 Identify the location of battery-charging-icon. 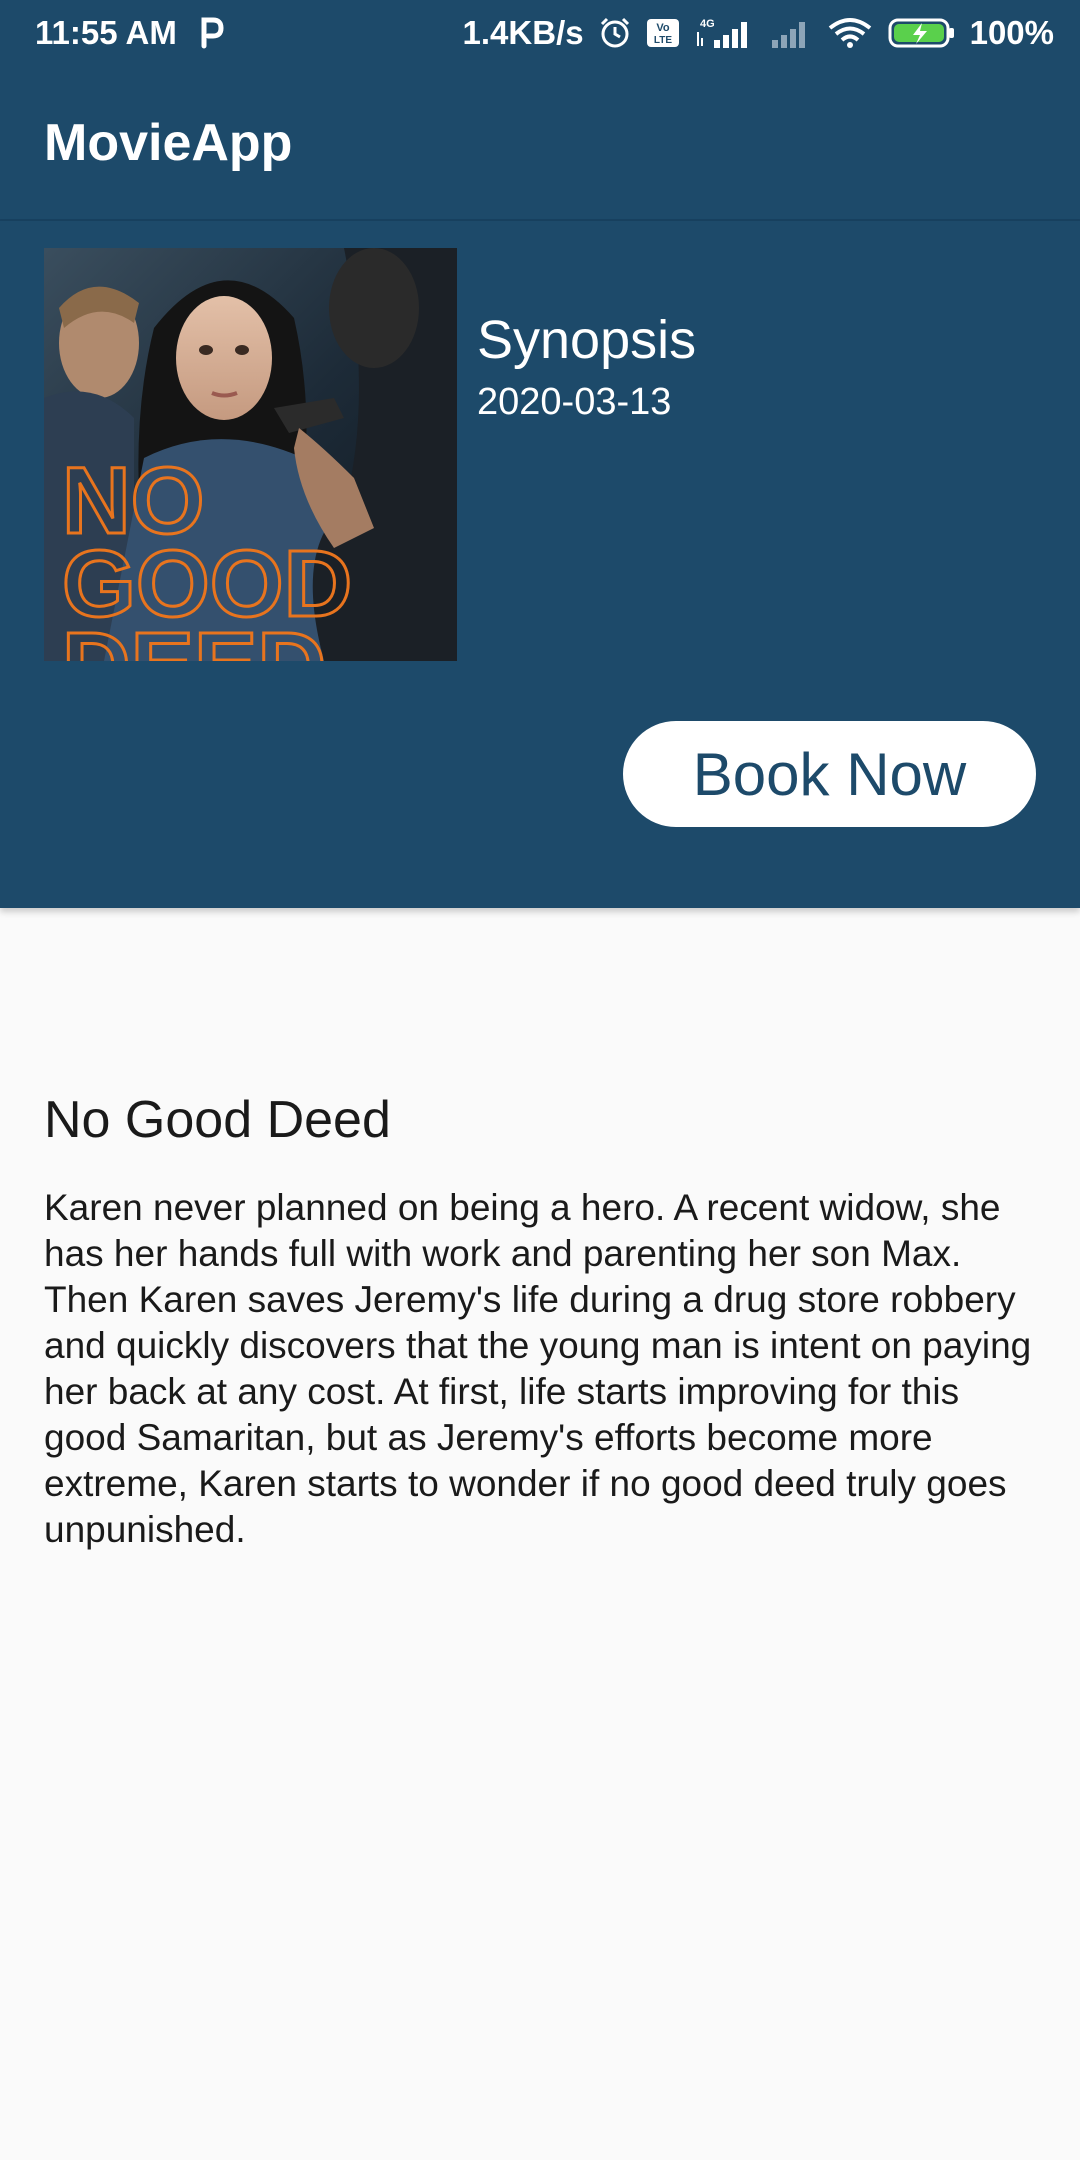
(922, 33).